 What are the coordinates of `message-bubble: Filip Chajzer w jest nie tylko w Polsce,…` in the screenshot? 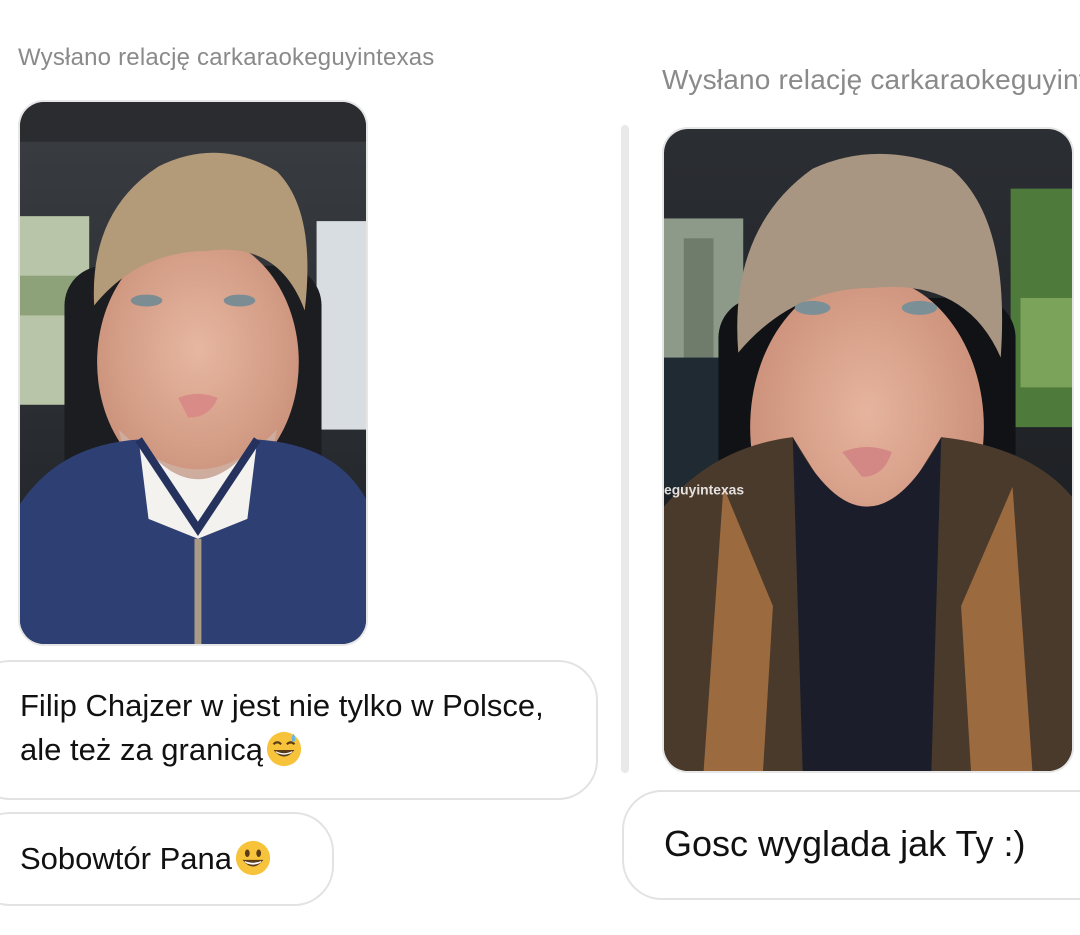 It's located at (299, 730).